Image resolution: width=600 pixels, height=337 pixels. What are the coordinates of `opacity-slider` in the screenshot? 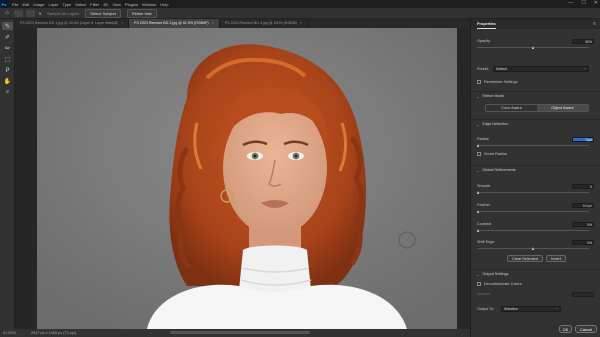 It's located at (533, 47).